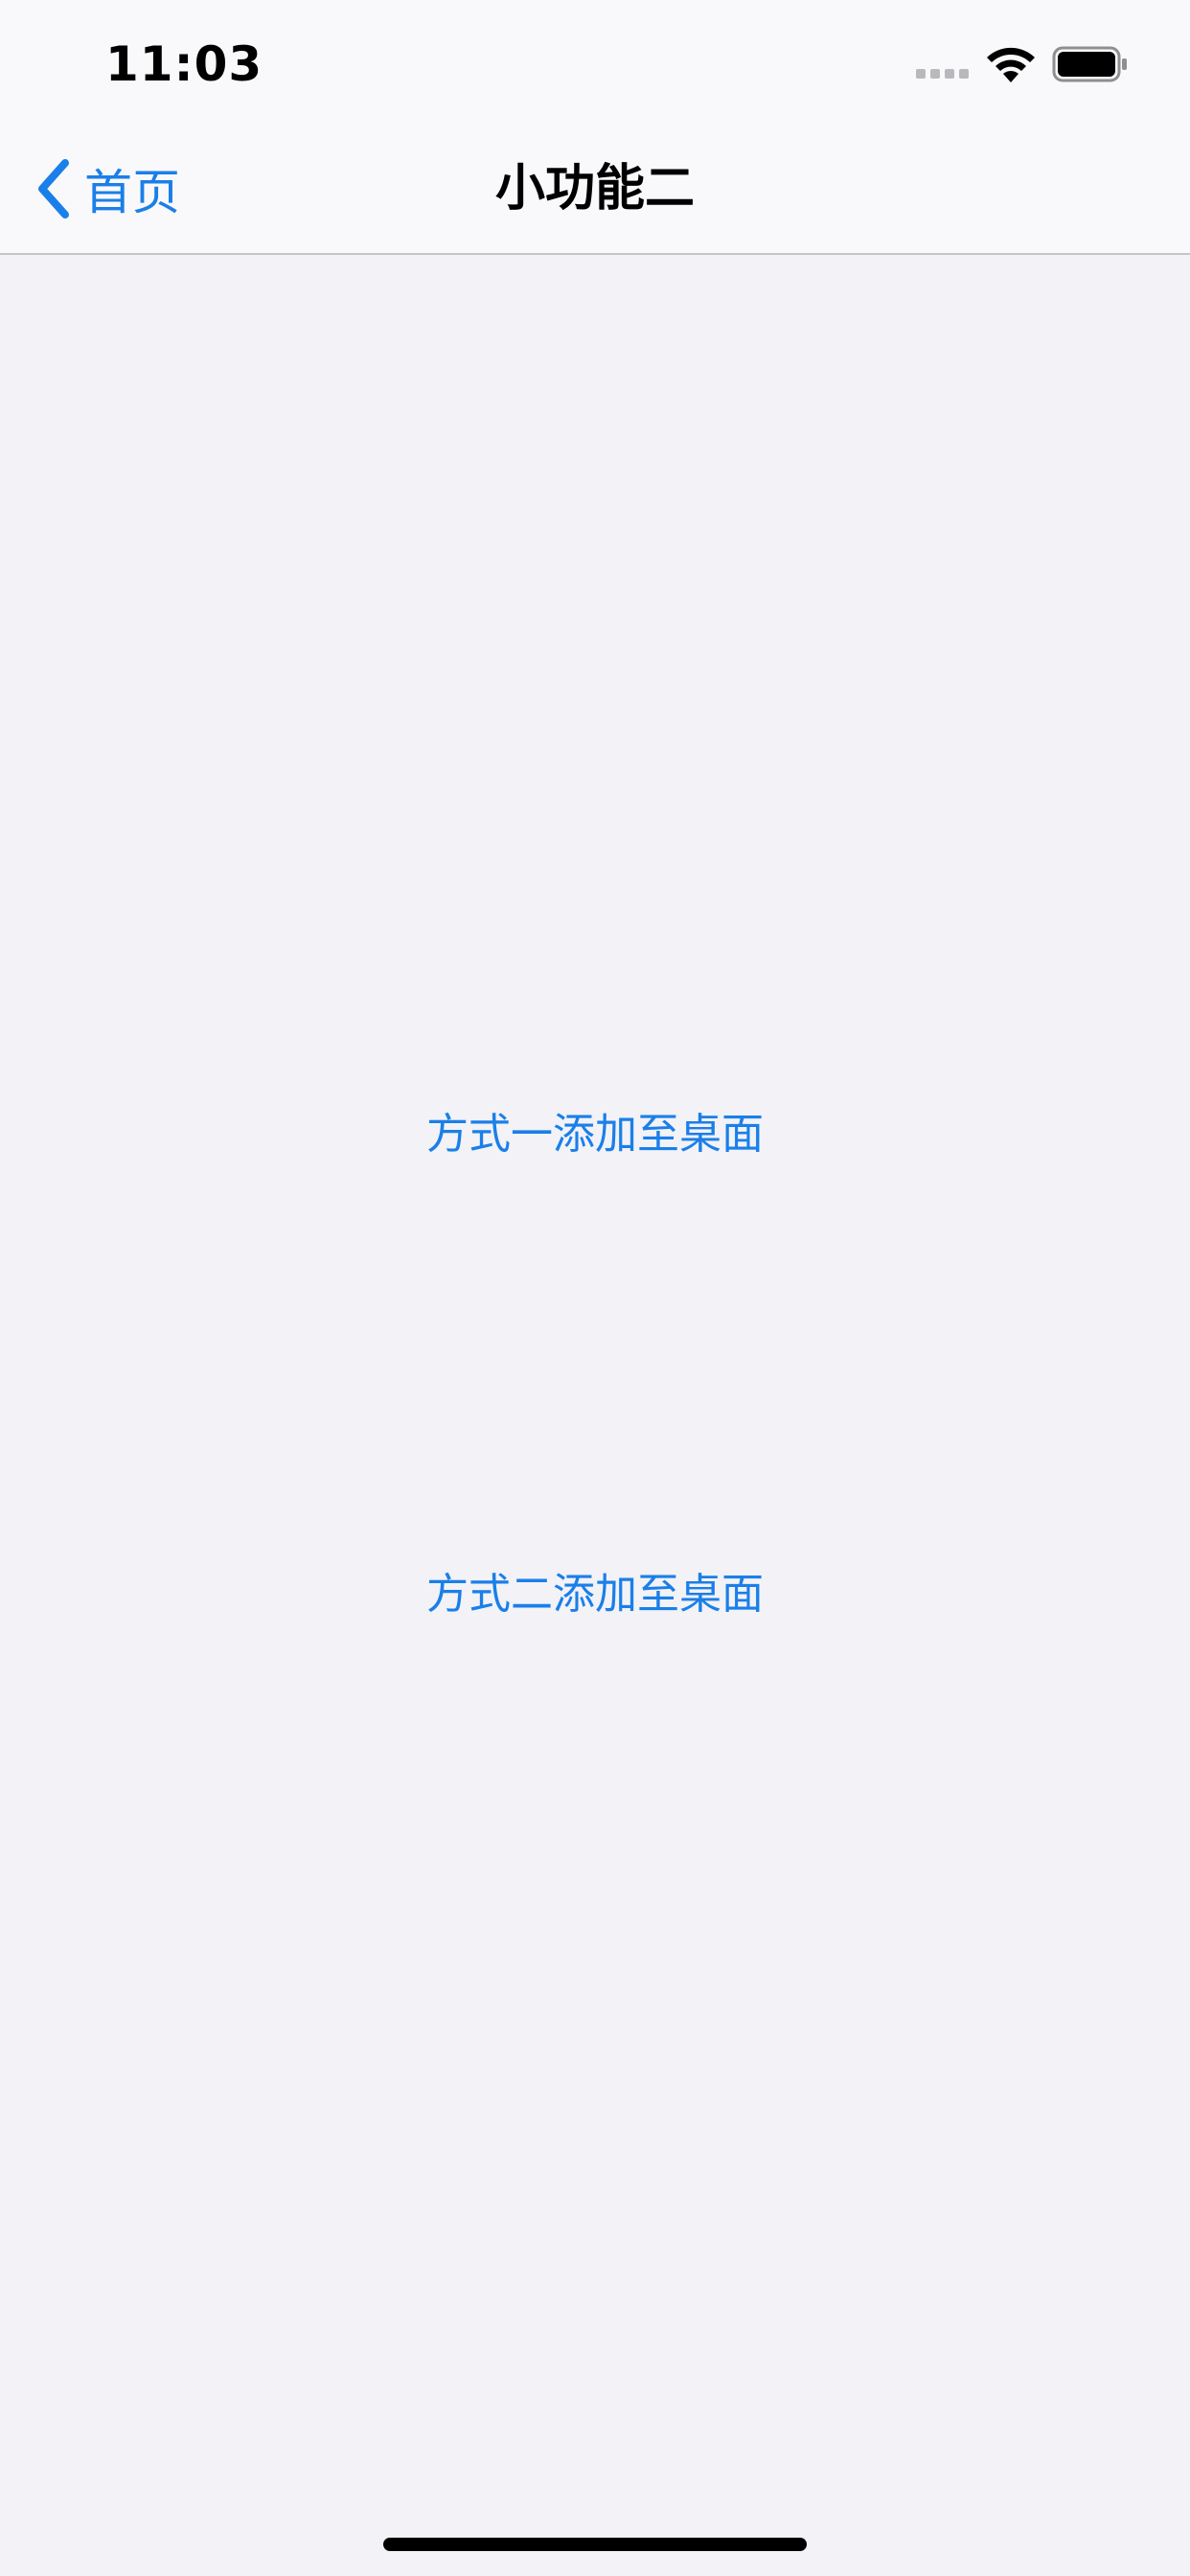 The image size is (1190, 2576). What do you see at coordinates (595, 1134) in the screenshot?
I see `add-to-home-method-one-button: 方式一添加至桌面` at bounding box center [595, 1134].